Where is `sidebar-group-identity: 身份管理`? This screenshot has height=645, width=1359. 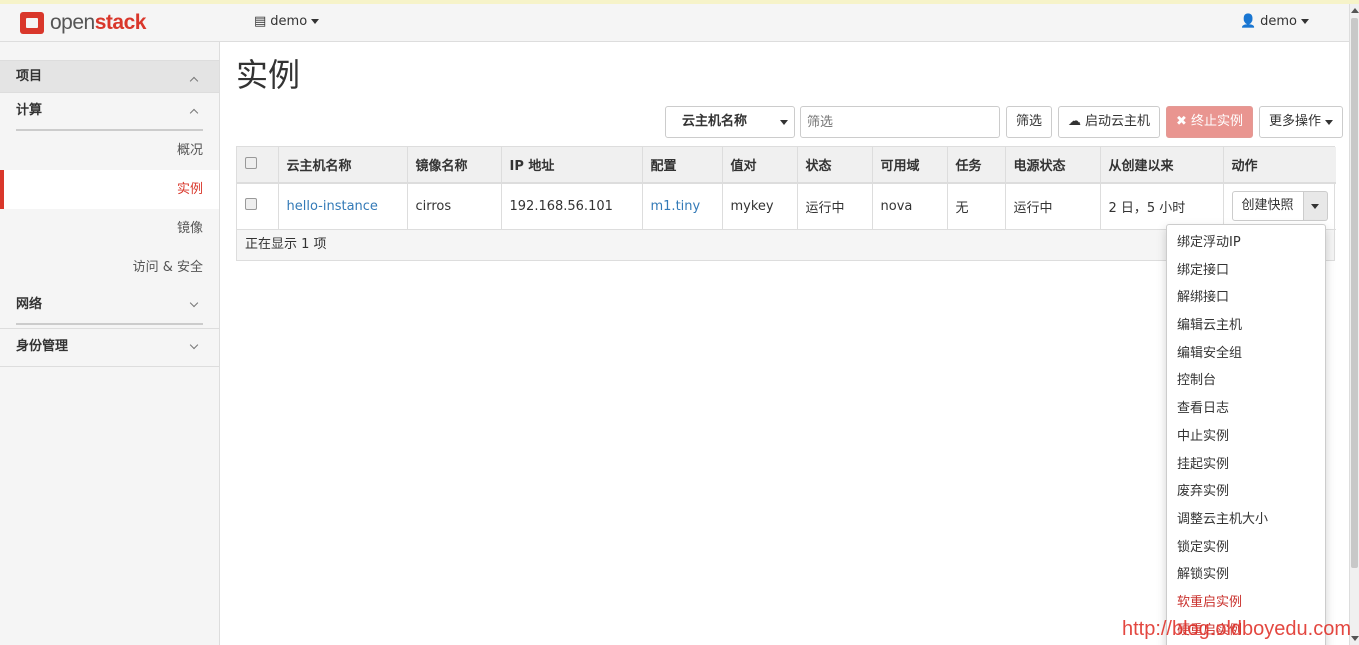 sidebar-group-identity: 身份管理 is located at coordinates (109, 348).